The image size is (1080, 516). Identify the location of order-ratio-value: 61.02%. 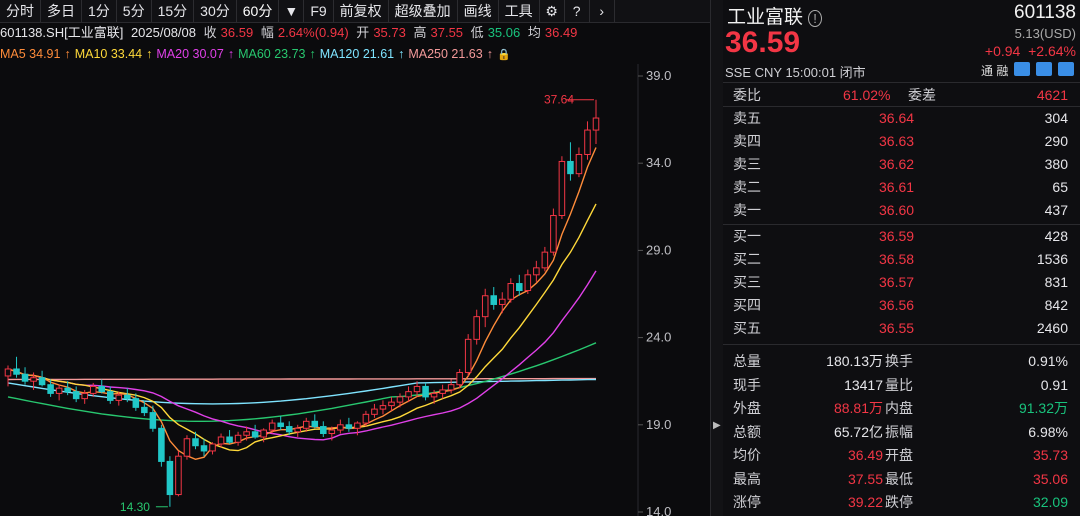
(867, 95).